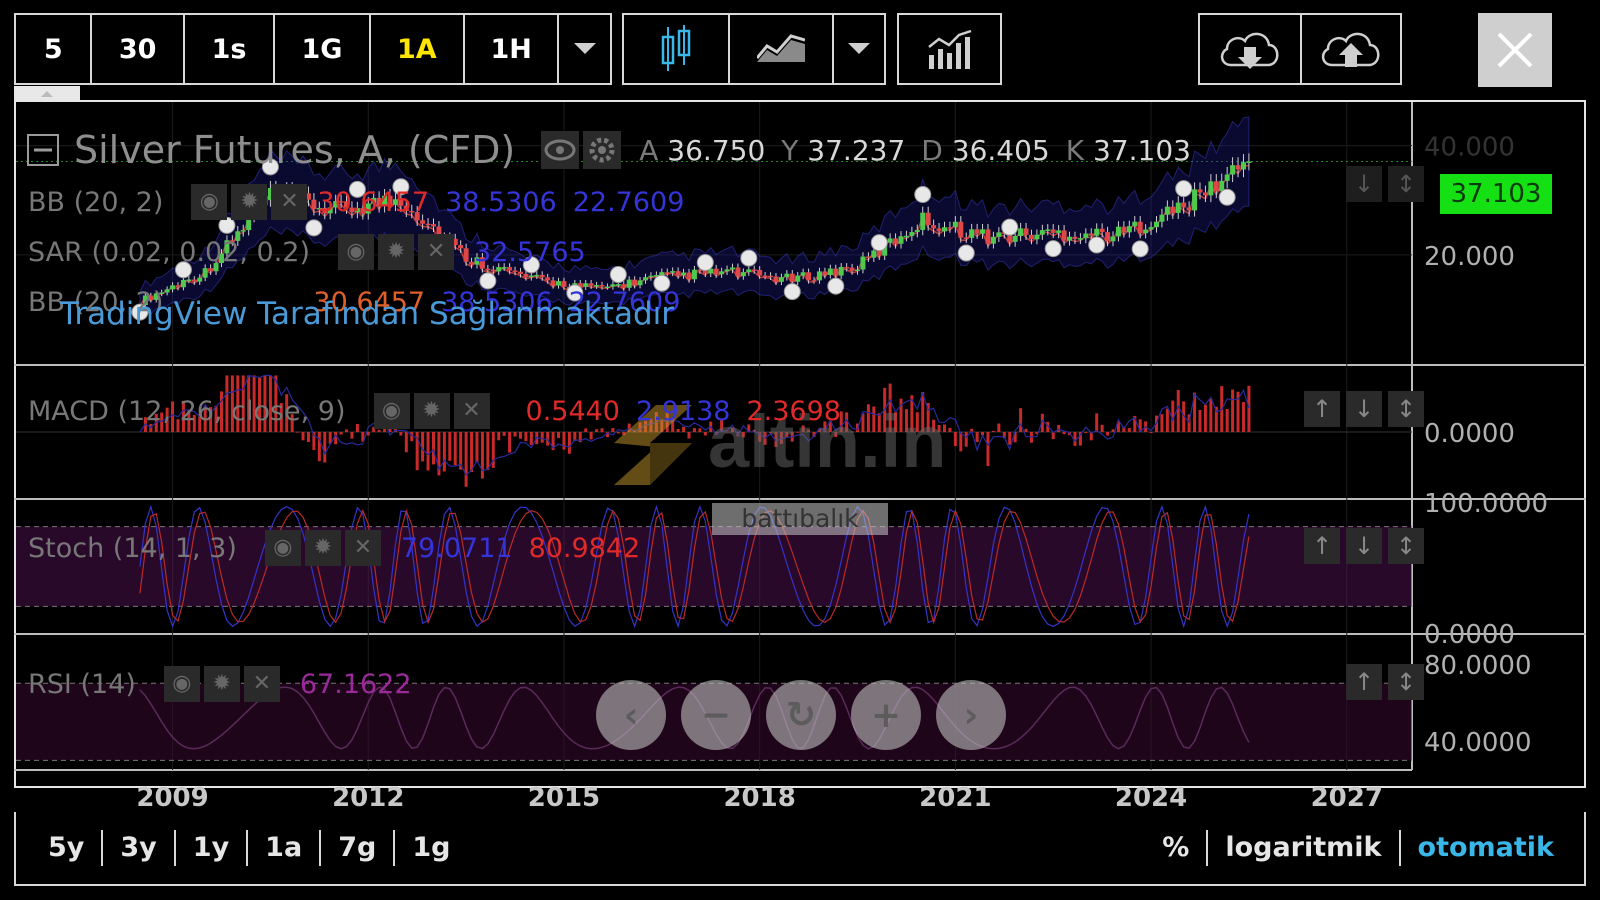  What do you see at coordinates (60, 848) in the screenshot?
I see `range-5y: 5y` at bounding box center [60, 848].